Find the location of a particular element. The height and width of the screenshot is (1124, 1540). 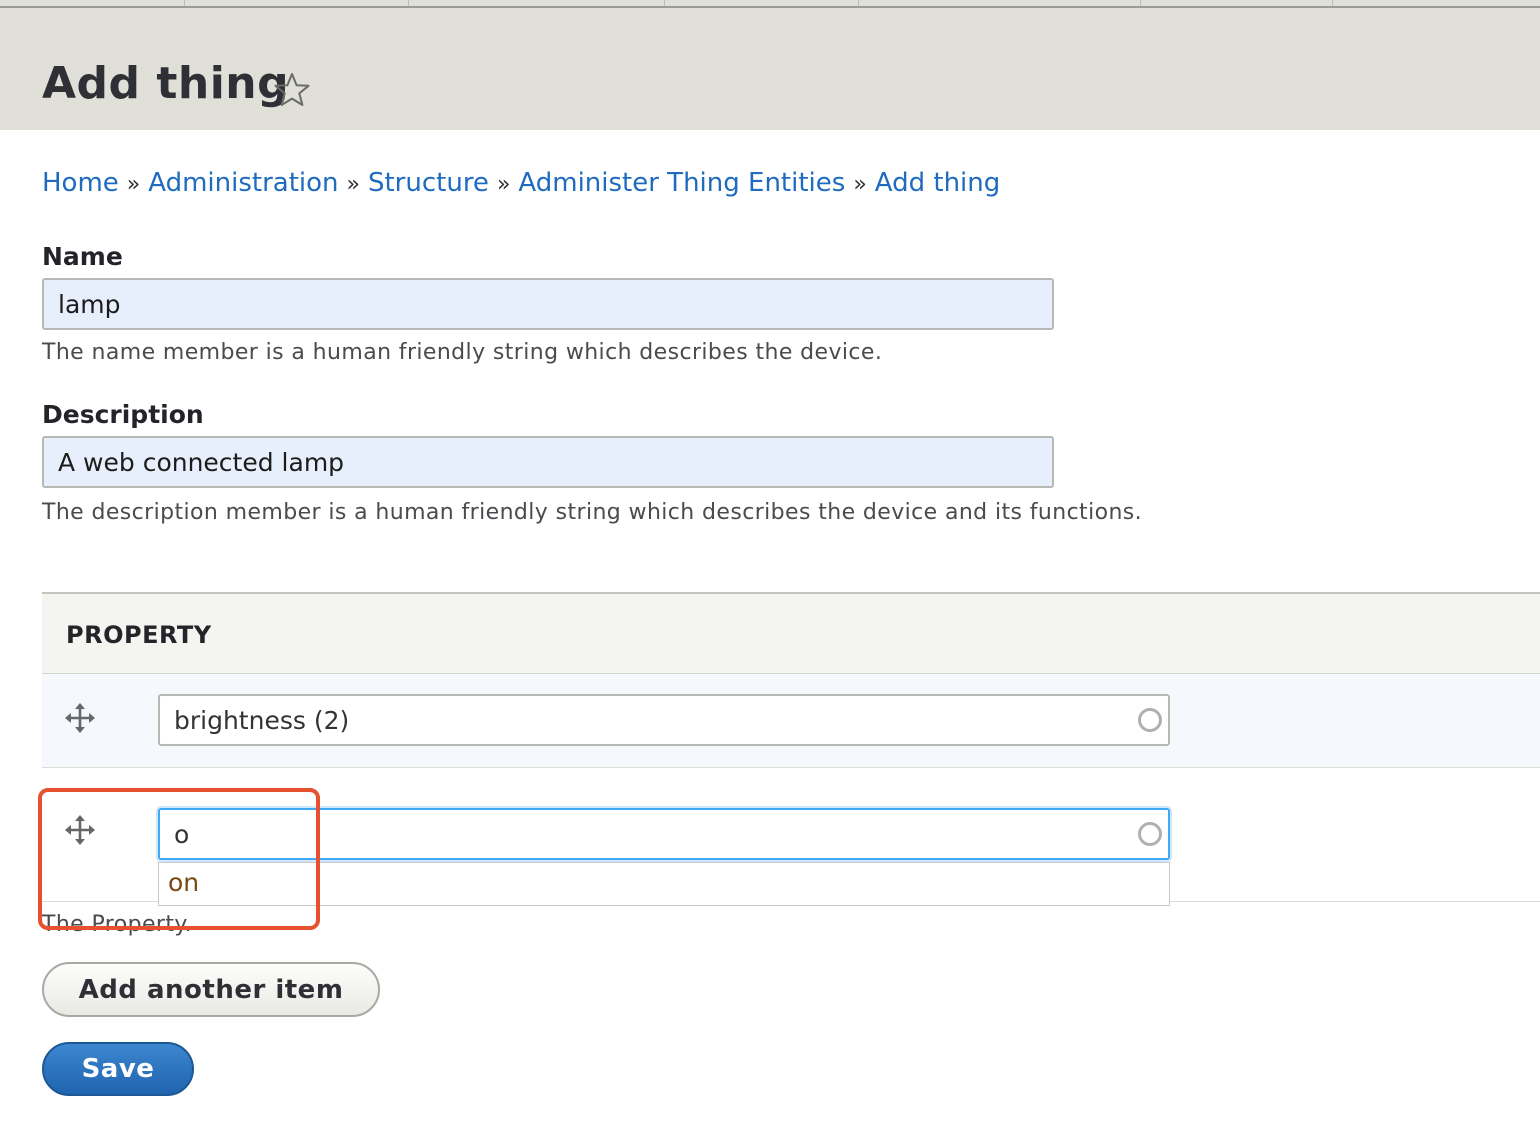

star-icon is located at coordinates (292, 90).